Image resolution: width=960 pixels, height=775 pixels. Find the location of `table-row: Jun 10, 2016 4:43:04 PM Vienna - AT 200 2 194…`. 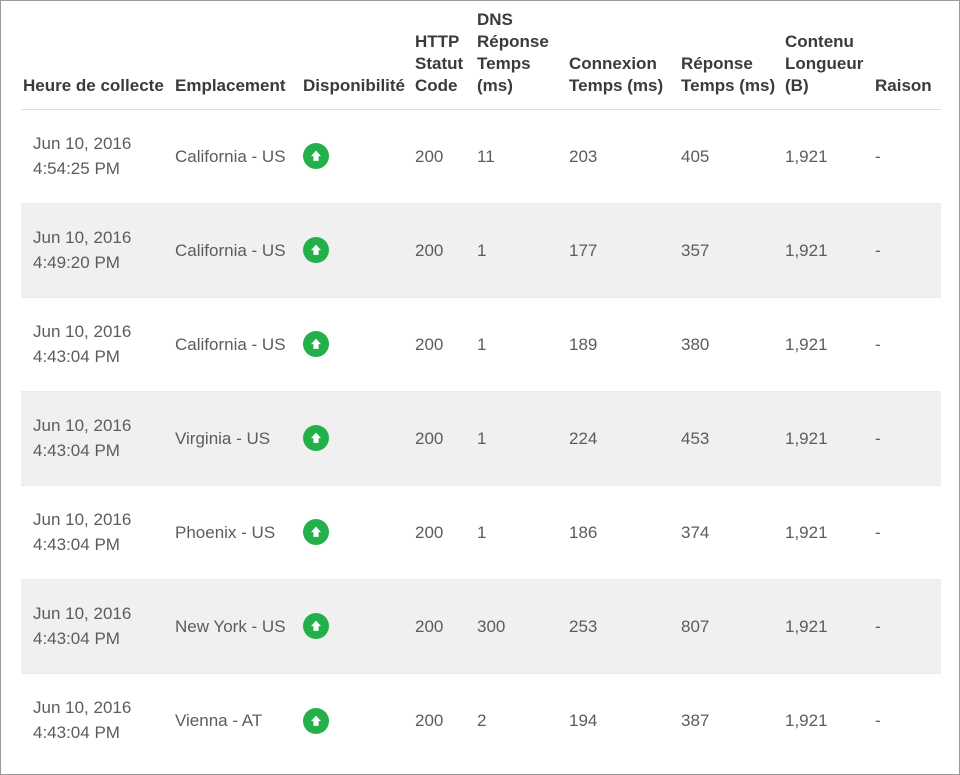

table-row: Jun 10, 2016 4:43:04 PM Vienna - AT 200 2 194… is located at coordinates (481, 720).